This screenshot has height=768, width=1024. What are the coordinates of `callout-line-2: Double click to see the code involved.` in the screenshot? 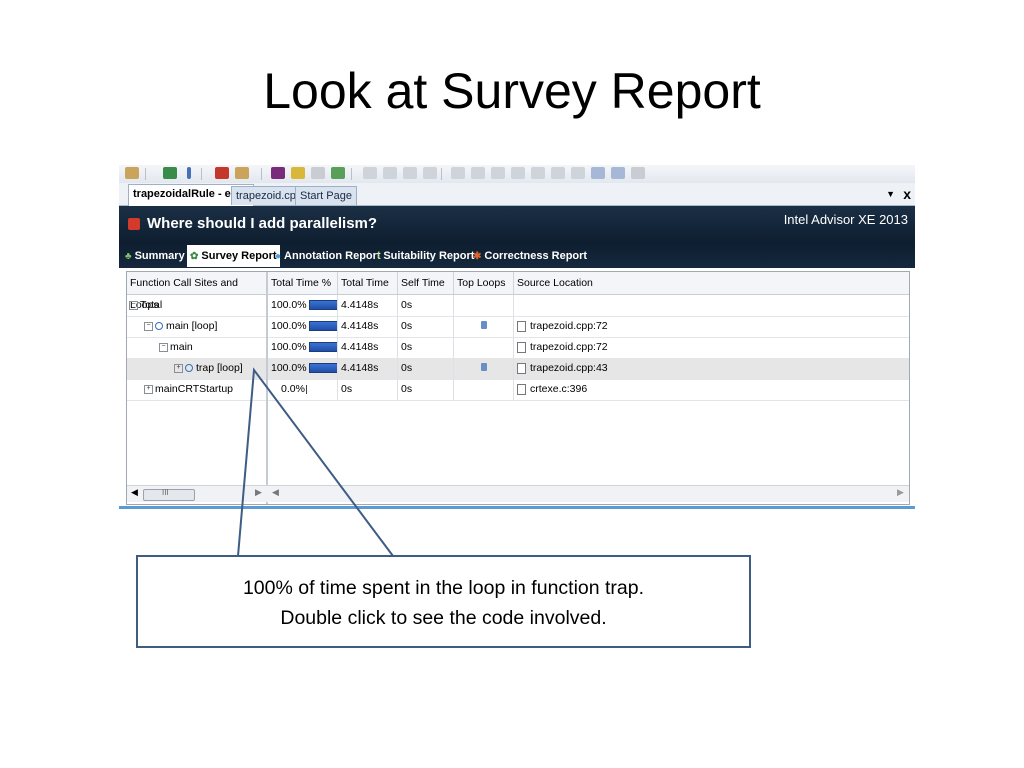 It's located at (443, 618).